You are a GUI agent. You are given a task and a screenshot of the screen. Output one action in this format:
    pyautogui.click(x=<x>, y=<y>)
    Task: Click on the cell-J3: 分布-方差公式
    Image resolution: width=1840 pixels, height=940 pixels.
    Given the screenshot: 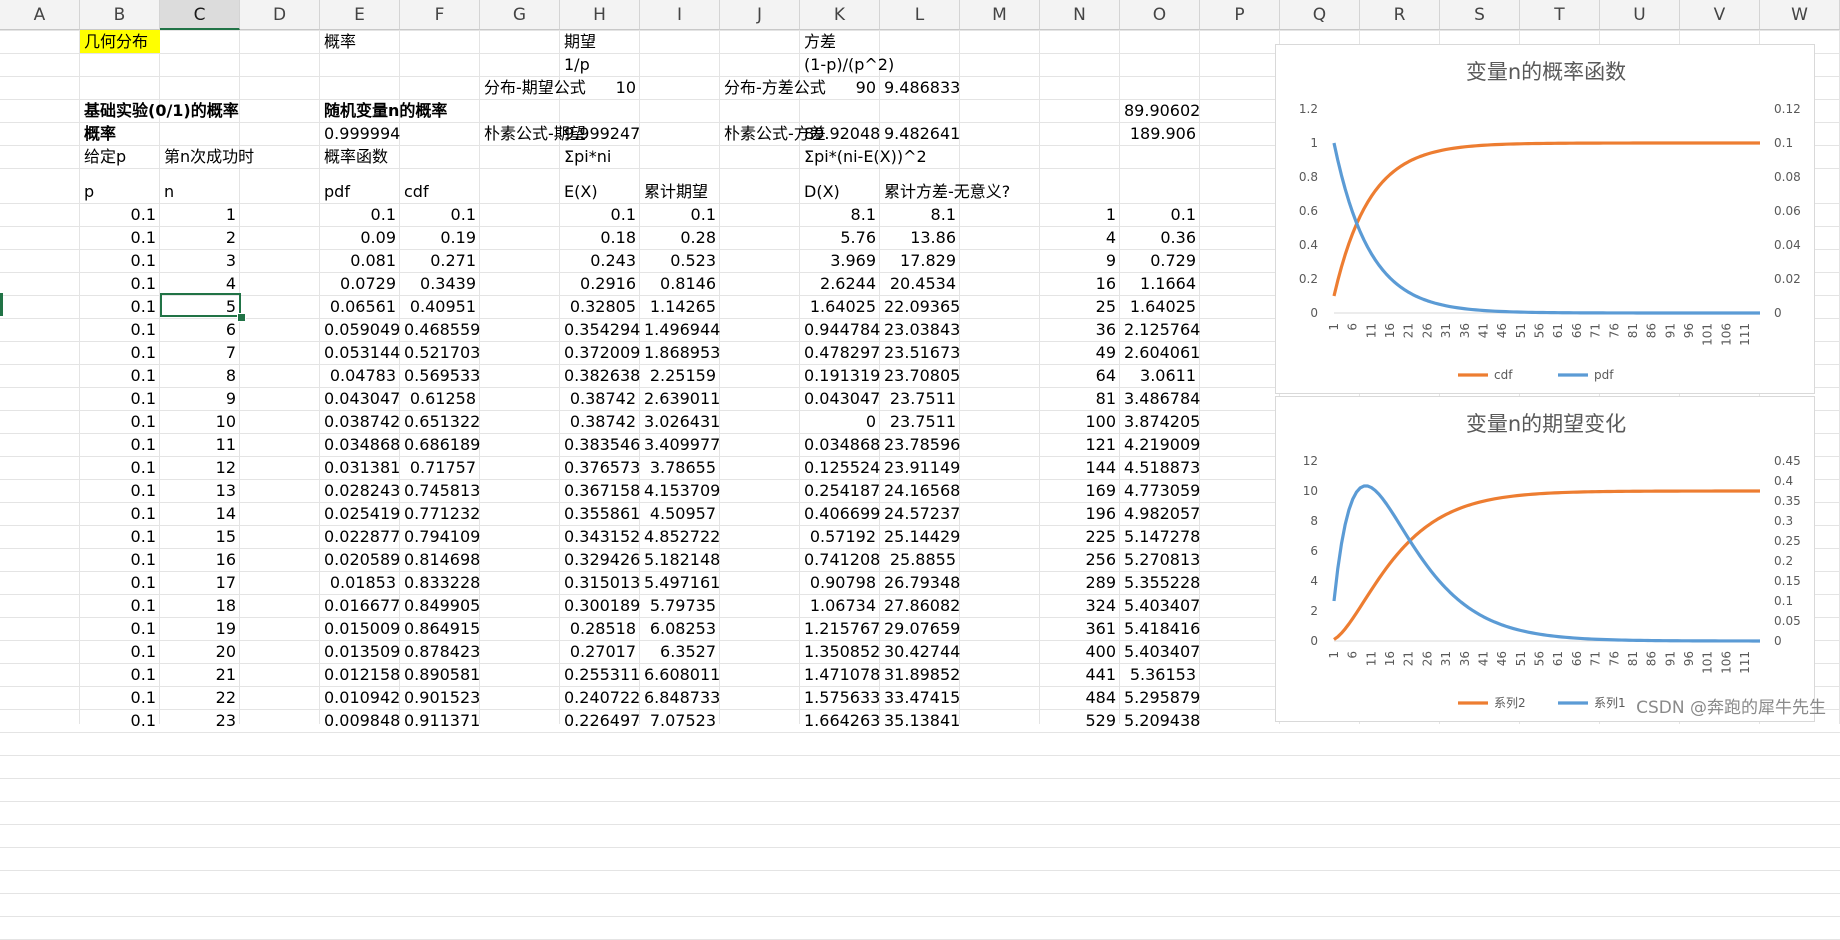 What is the action you would take?
    pyautogui.click(x=773, y=87)
    